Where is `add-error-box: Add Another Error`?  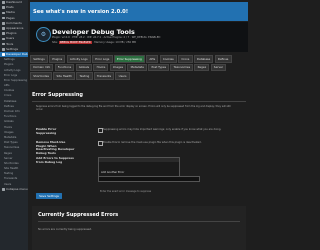
add-error-box: Add Another Error is located at coordinates (139, 167).